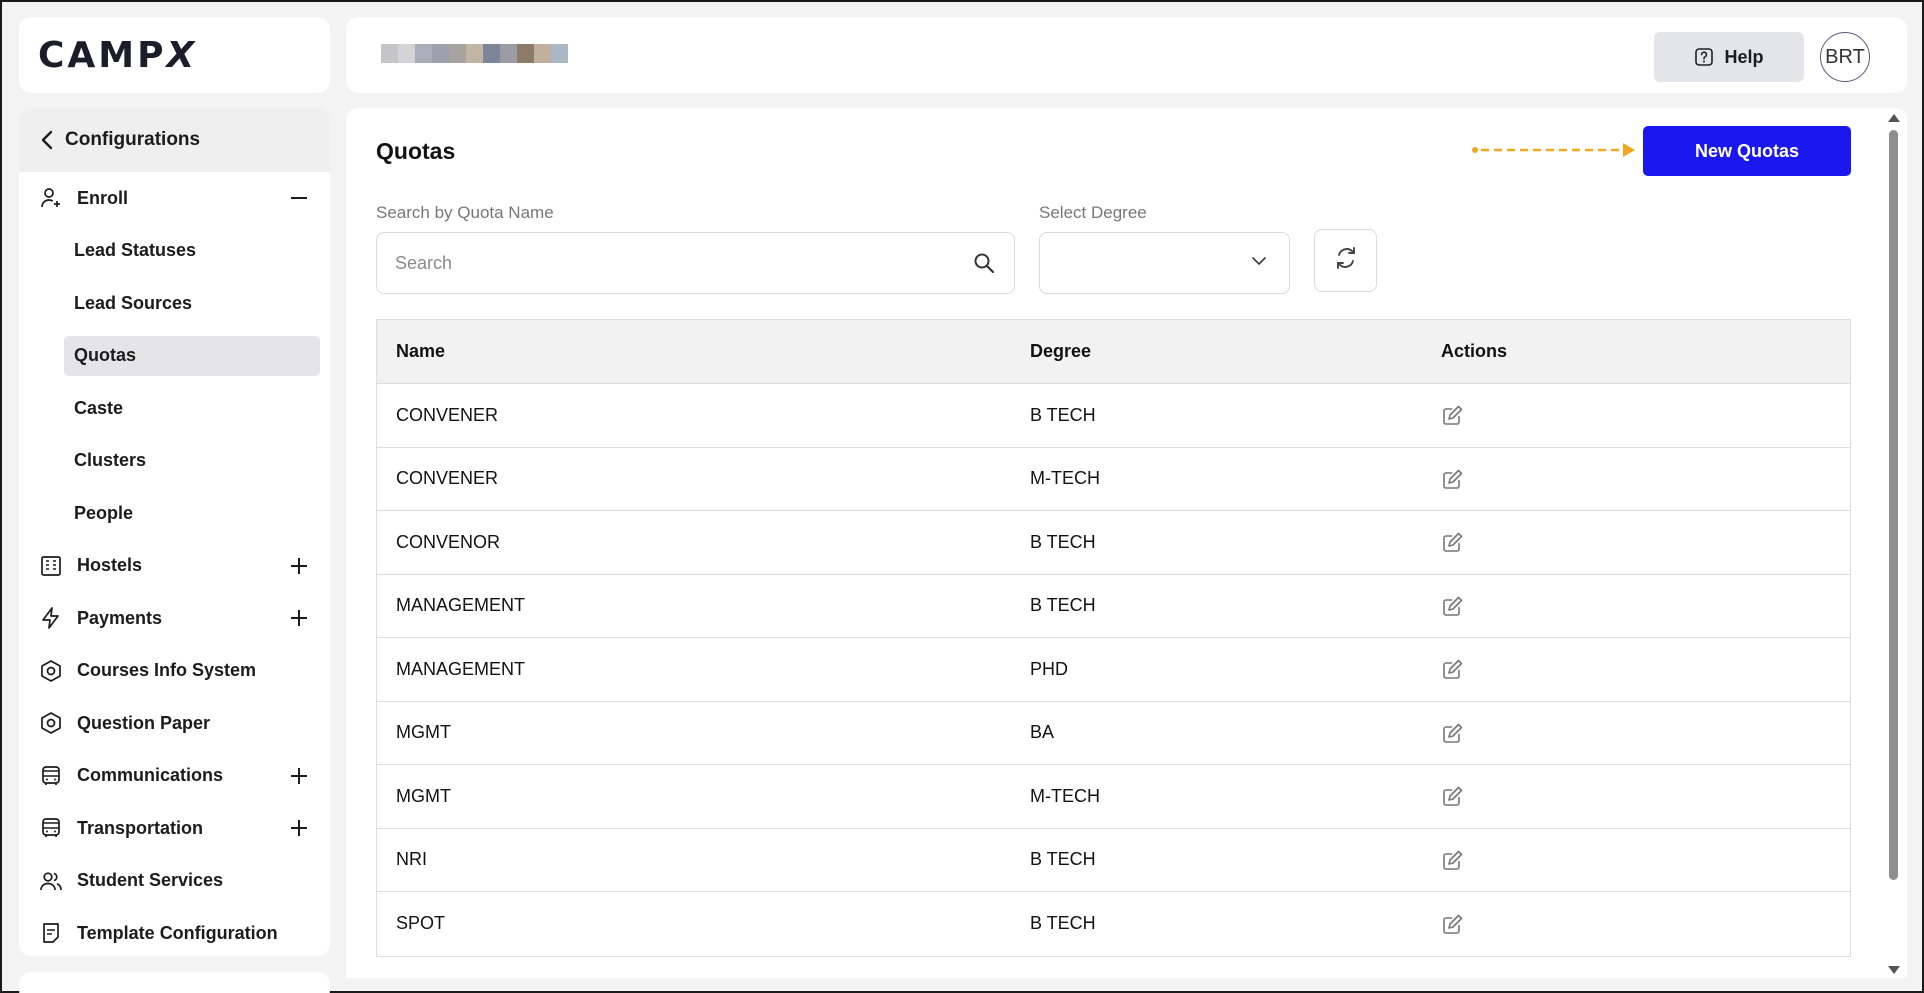  Describe the element at coordinates (177, 932) in the screenshot. I see `template-configuration-label: Template Configuration` at that location.